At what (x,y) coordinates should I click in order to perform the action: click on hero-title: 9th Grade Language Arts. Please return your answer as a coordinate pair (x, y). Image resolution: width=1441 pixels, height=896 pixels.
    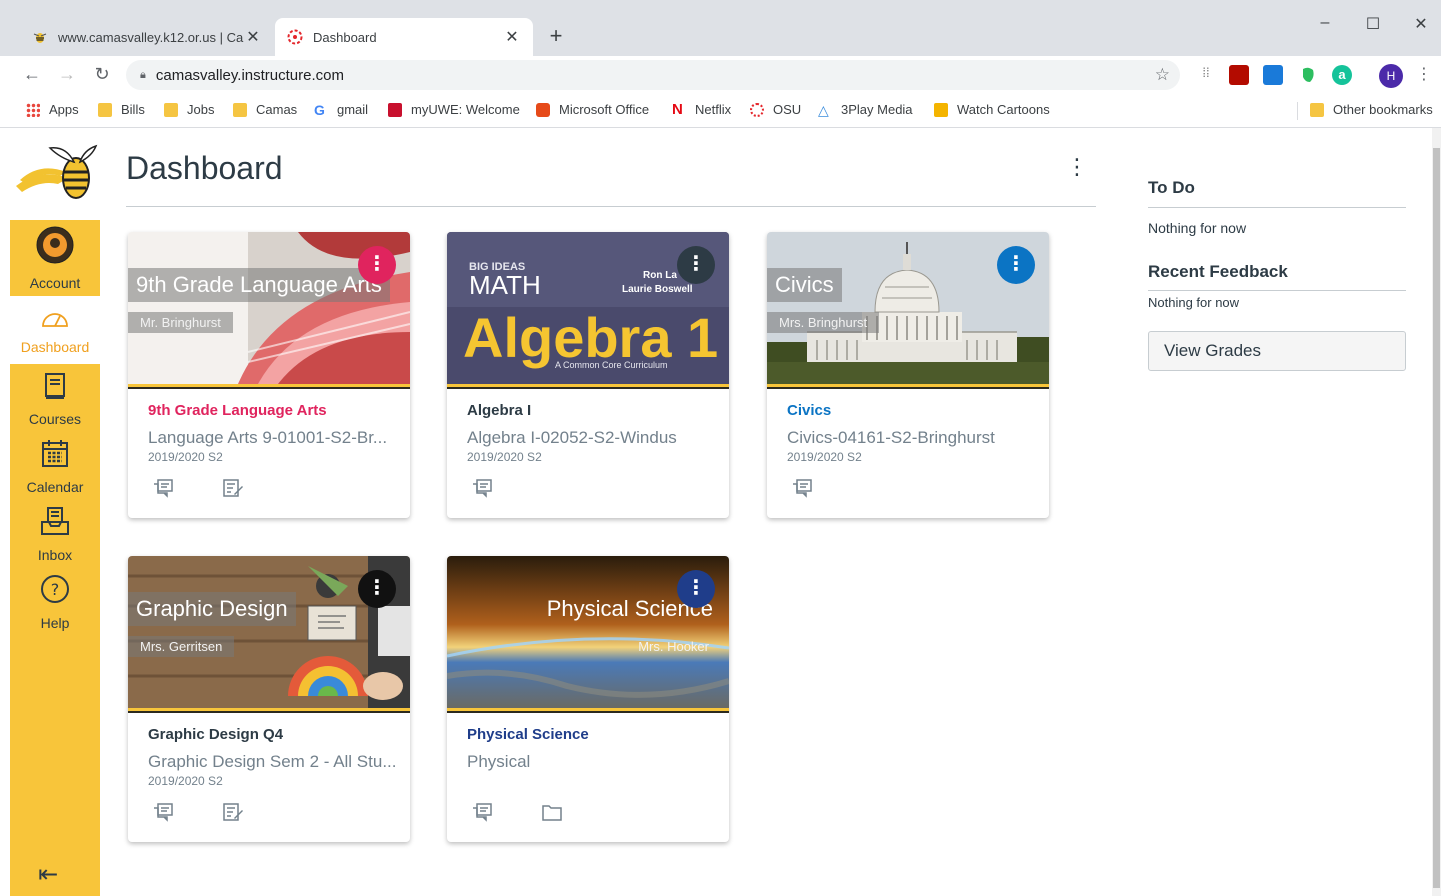
    Looking at the image, I should click on (259, 285).